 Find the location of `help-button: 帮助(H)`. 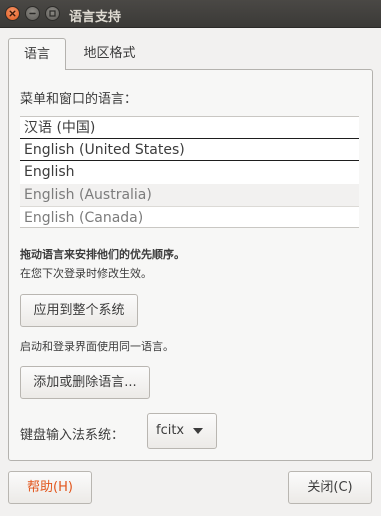

help-button: 帮助(H) is located at coordinates (50, 487).